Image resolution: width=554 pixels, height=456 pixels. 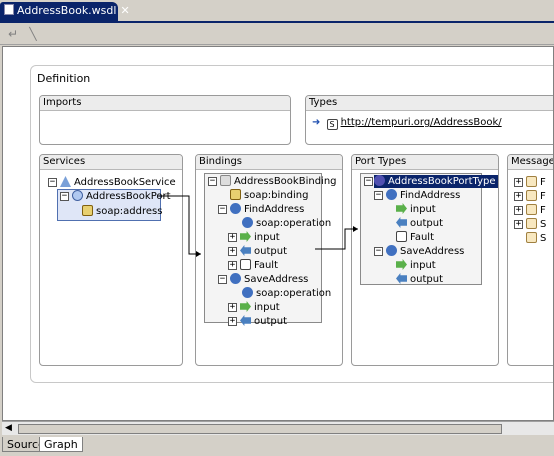 What do you see at coordinates (124, 10) in the screenshot?
I see `close-icon: ✕` at bounding box center [124, 10].